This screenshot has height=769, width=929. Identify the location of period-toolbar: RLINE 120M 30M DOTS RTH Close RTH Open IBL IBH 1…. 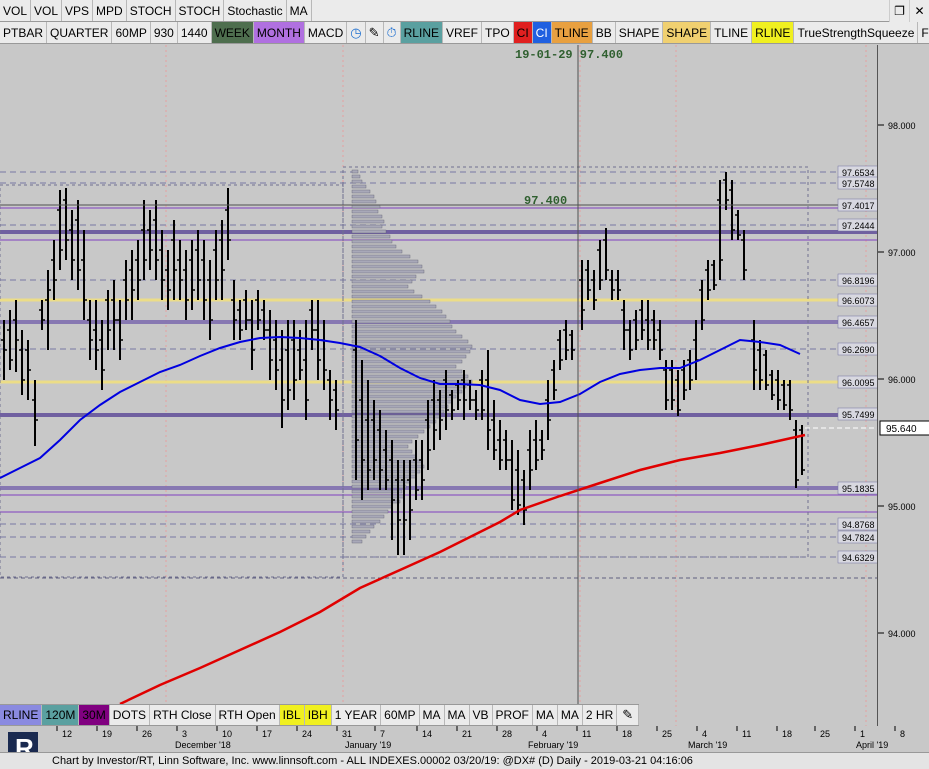
(320, 715).